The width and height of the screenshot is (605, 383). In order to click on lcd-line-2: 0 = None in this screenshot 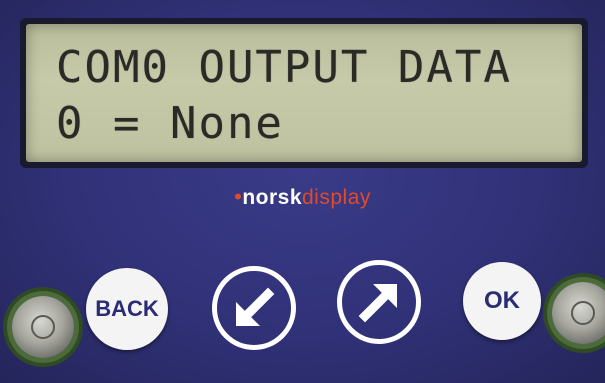, I will do `click(170, 123)`.